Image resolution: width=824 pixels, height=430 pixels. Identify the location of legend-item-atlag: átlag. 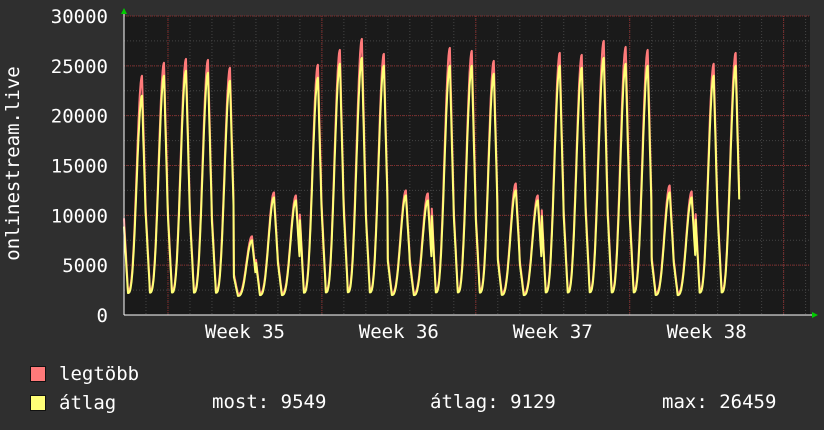
(73, 403).